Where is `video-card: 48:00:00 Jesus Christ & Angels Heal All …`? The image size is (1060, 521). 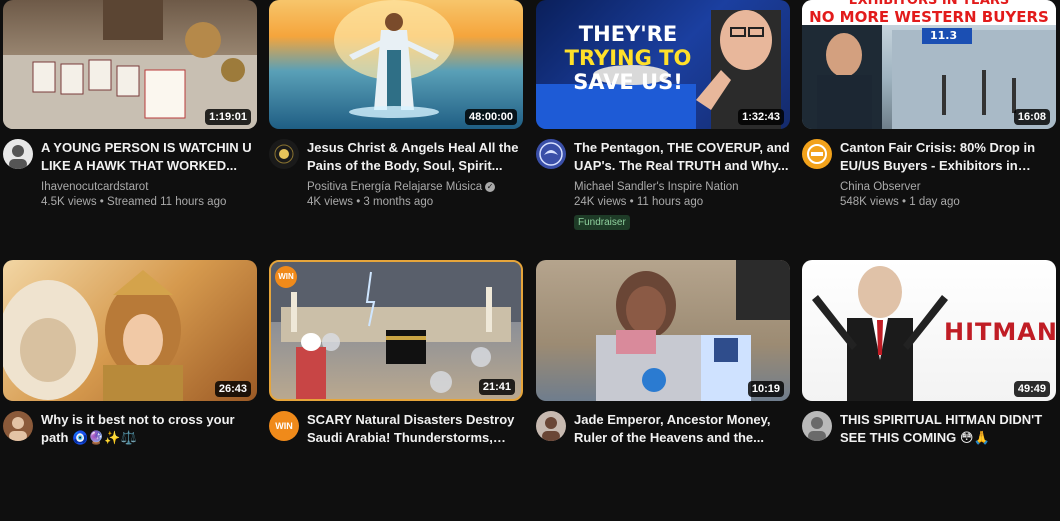 video-card: 48:00:00 Jesus Christ & Angels Heal All … is located at coordinates (396, 124).